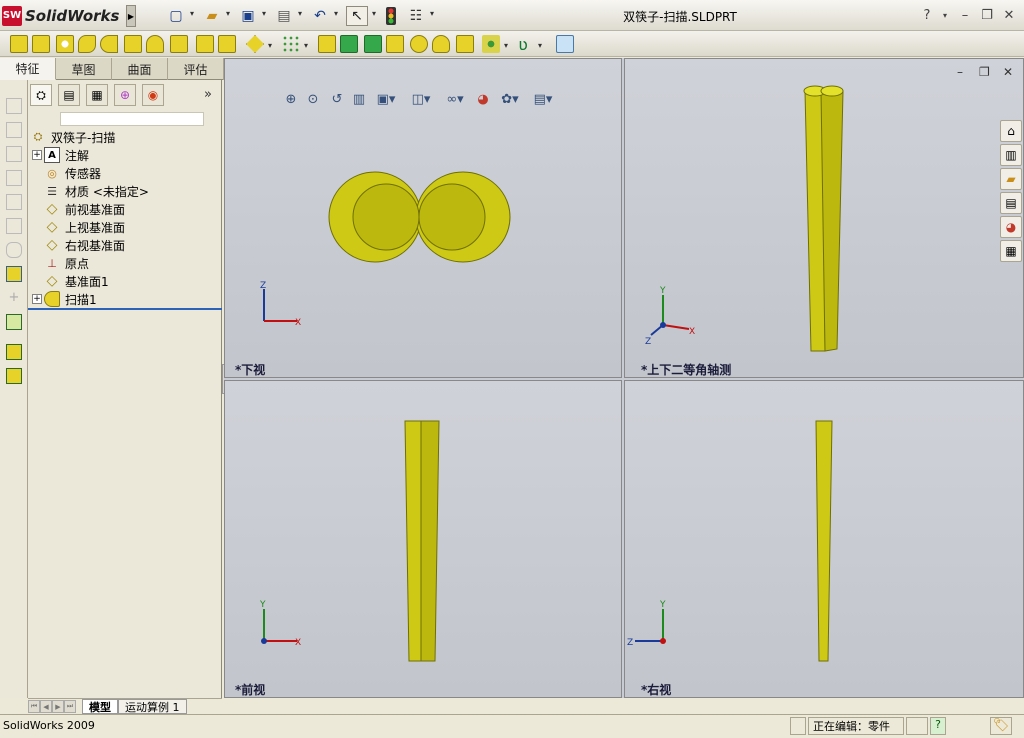 This screenshot has width=1024, height=738. Describe the element at coordinates (1011, 227) in the screenshot. I see `appearances-icon: ◕` at that location.